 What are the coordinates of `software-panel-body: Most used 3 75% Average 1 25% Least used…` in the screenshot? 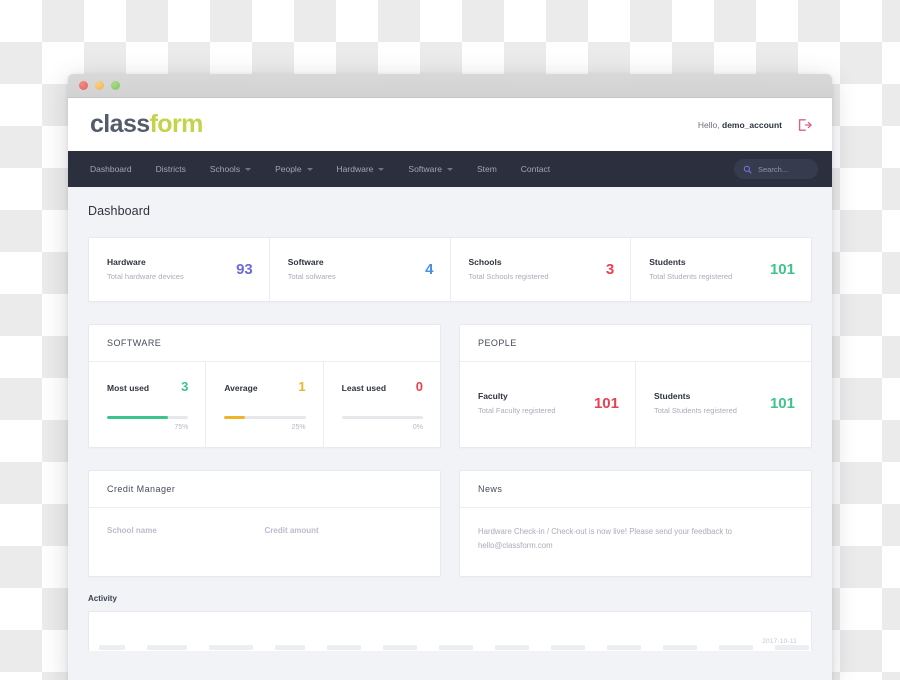 It's located at (264, 404).